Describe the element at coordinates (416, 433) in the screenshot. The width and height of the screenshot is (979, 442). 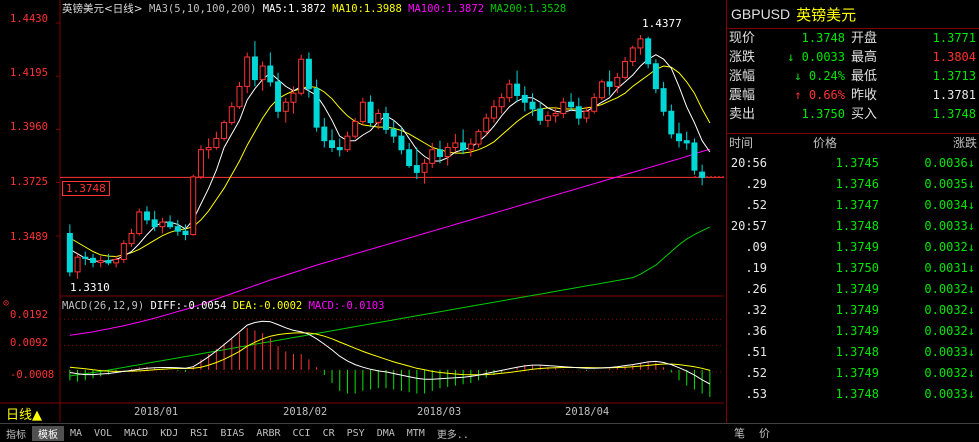
I see `toolbar-item: MTM` at that location.